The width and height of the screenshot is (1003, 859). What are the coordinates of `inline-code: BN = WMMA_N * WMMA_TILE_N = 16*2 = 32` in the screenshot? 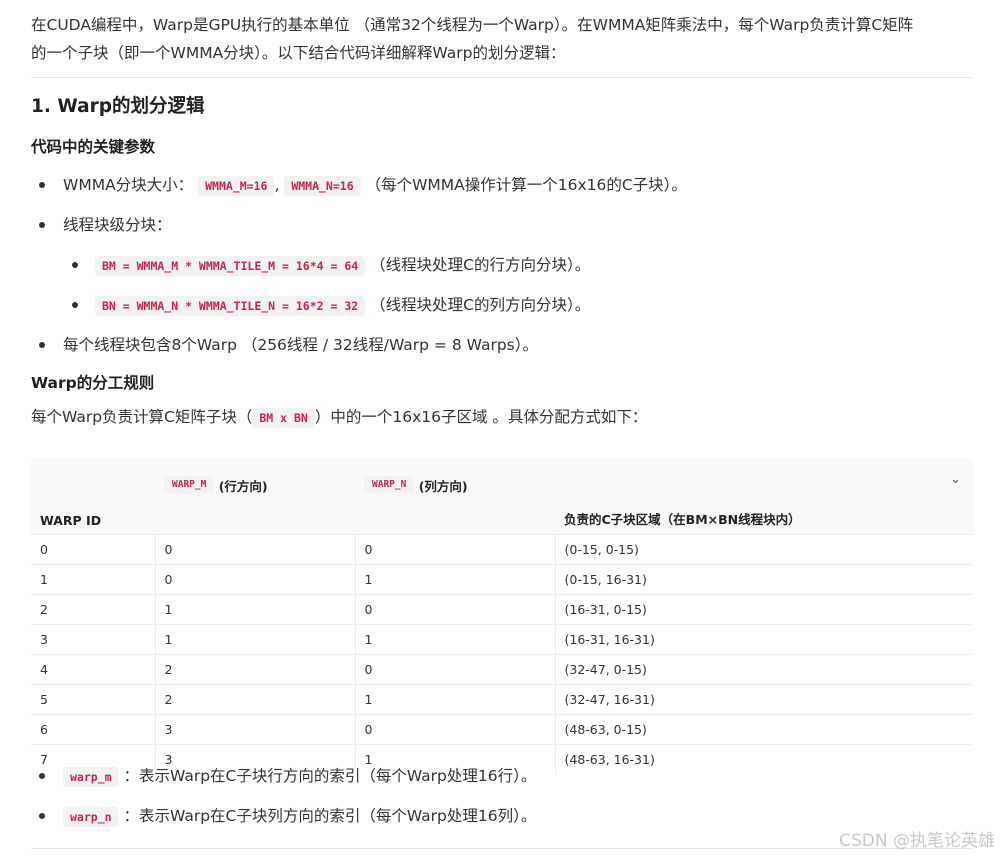 It's located at (230, 306).